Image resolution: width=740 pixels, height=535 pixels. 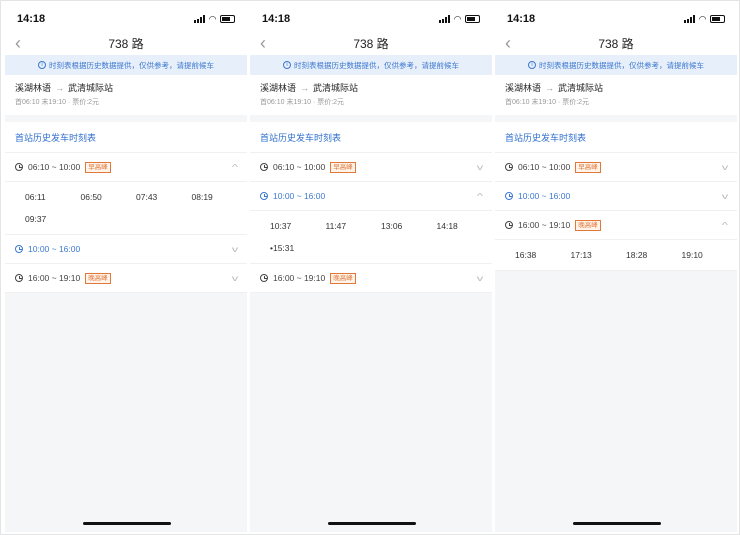 I want to click on departure-times: 06:11 06:50 07:43 08:19 09:37, so click(x=126, y=208).